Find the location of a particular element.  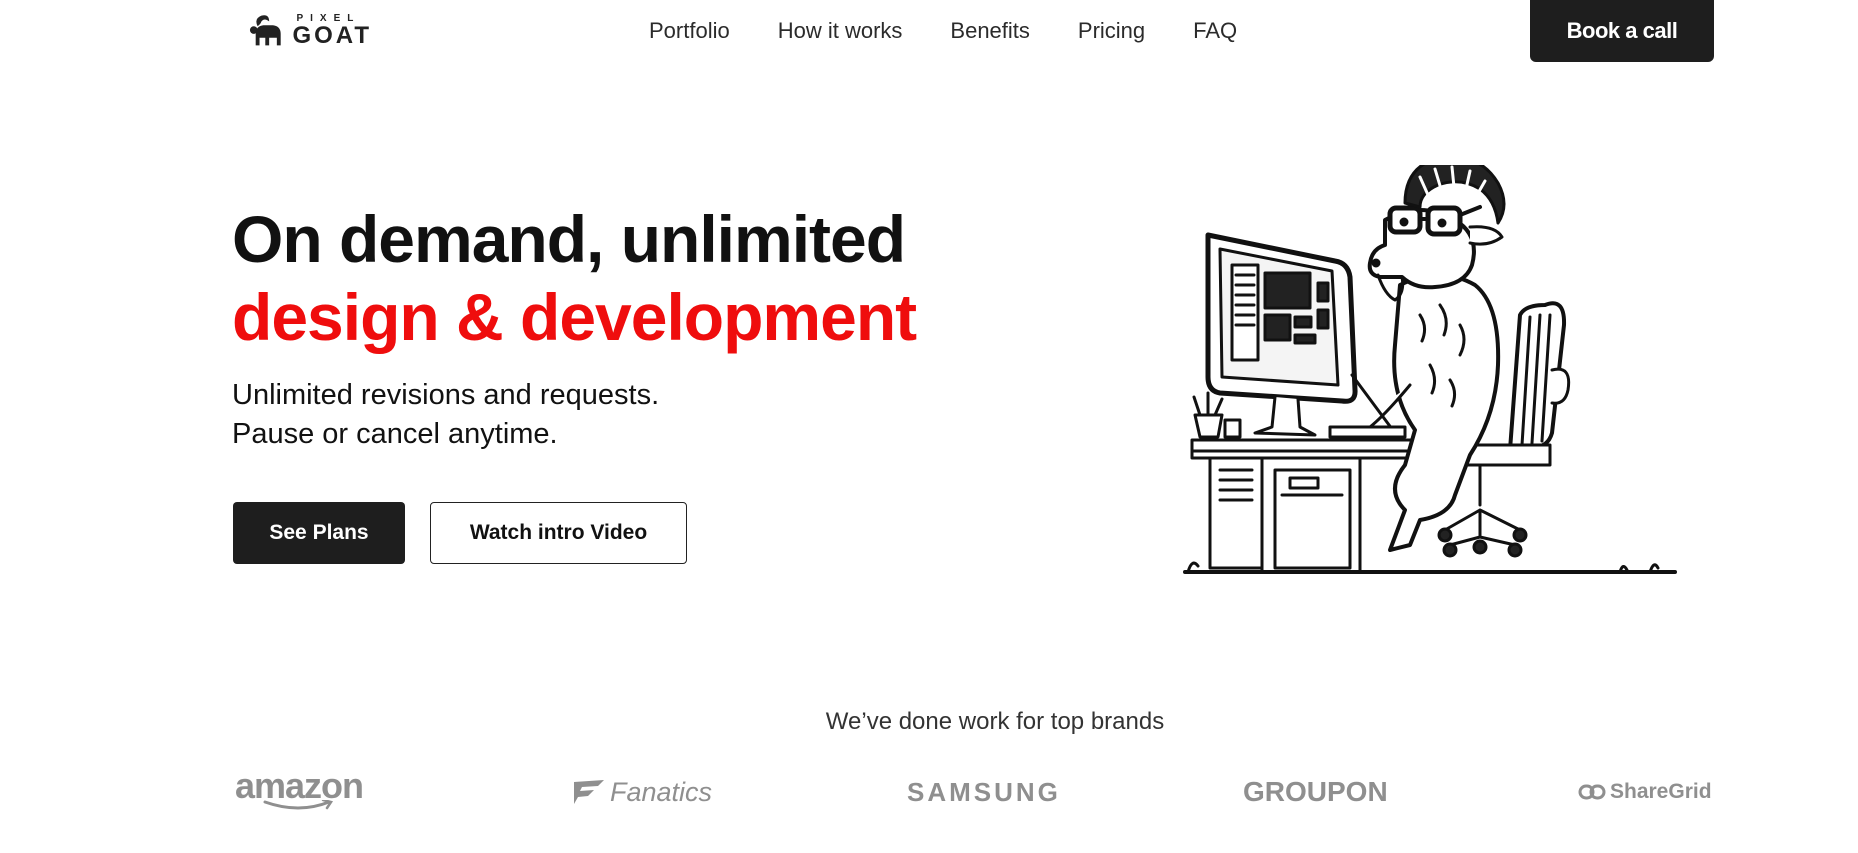

brand-sharegrid-name: ShareGrid is located at coordinates (1661, 791).